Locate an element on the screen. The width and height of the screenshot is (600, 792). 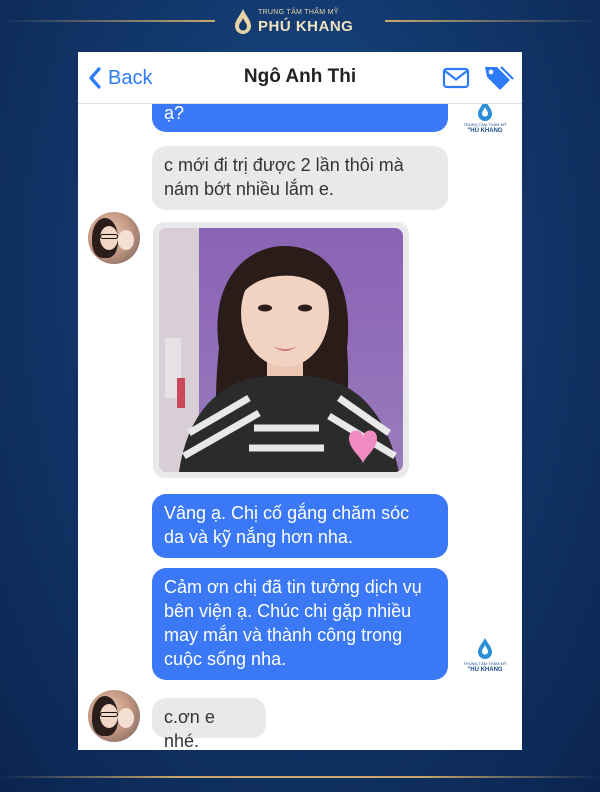
tag-icon is located at coordinates (499, 78).